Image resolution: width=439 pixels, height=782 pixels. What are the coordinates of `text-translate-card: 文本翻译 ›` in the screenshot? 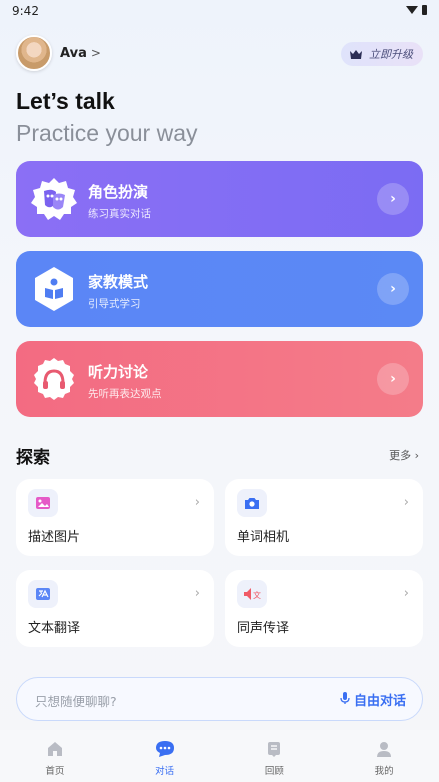 It's located at (115, 608).